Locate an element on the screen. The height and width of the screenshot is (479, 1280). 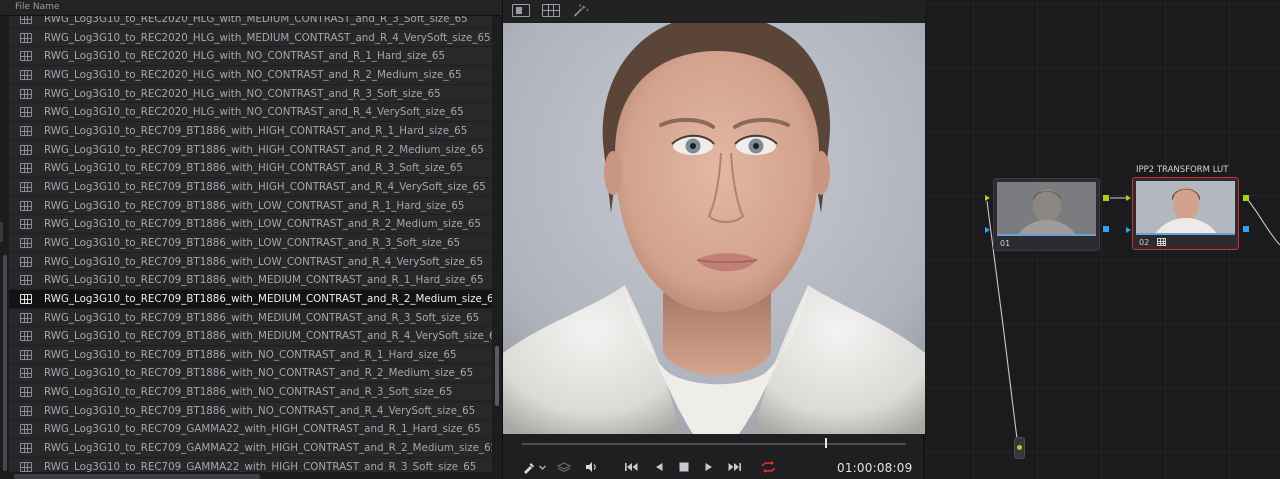
node-01-key-input is located at coordinates (987, 230).